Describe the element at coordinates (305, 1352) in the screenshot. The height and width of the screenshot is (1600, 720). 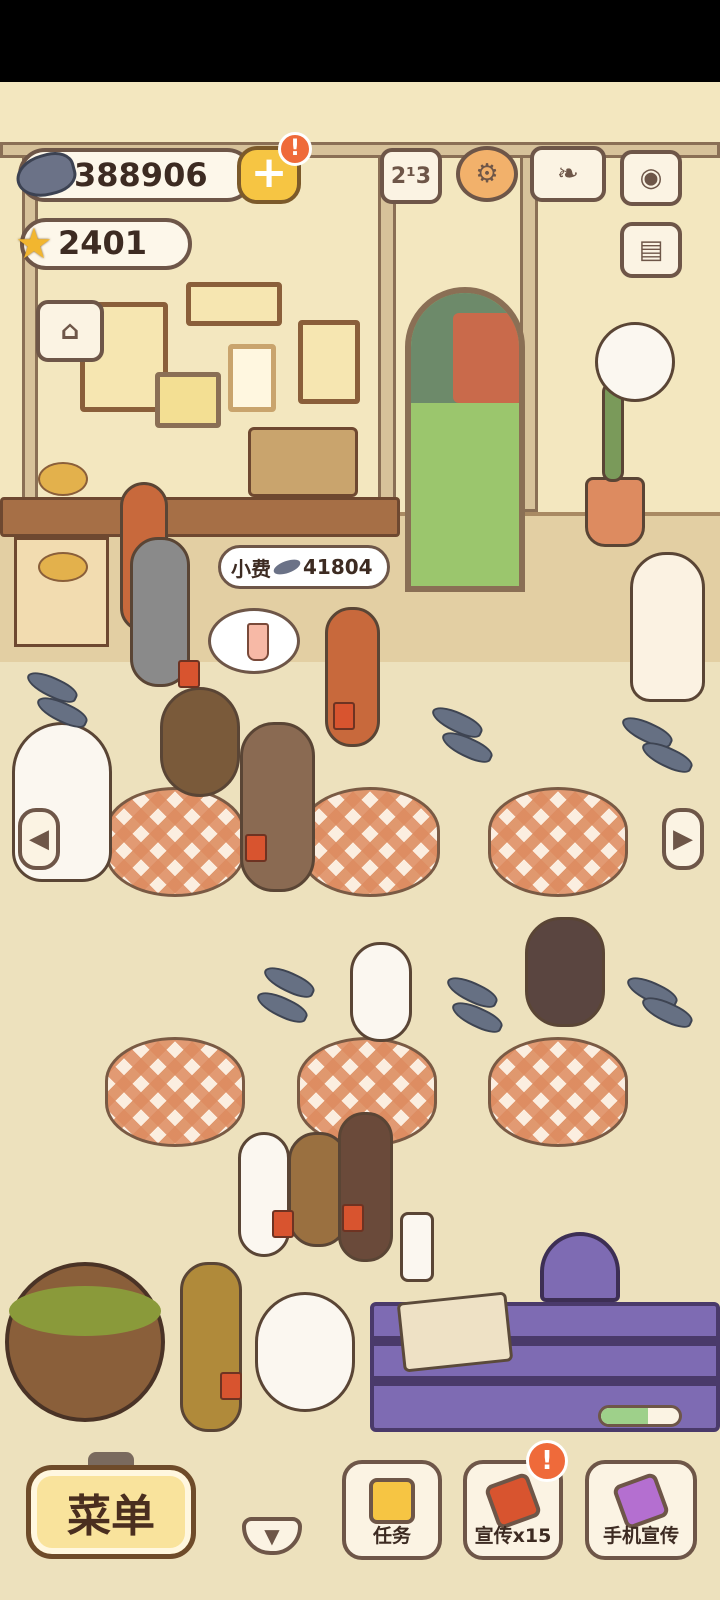
I see `sheep-customer` at that location.